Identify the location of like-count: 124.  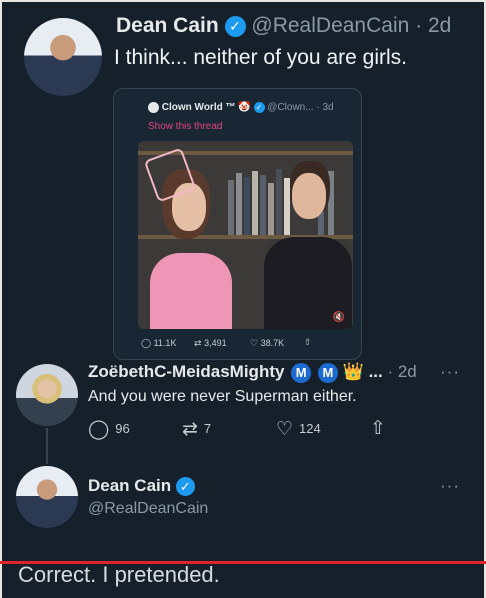
(310, 428).